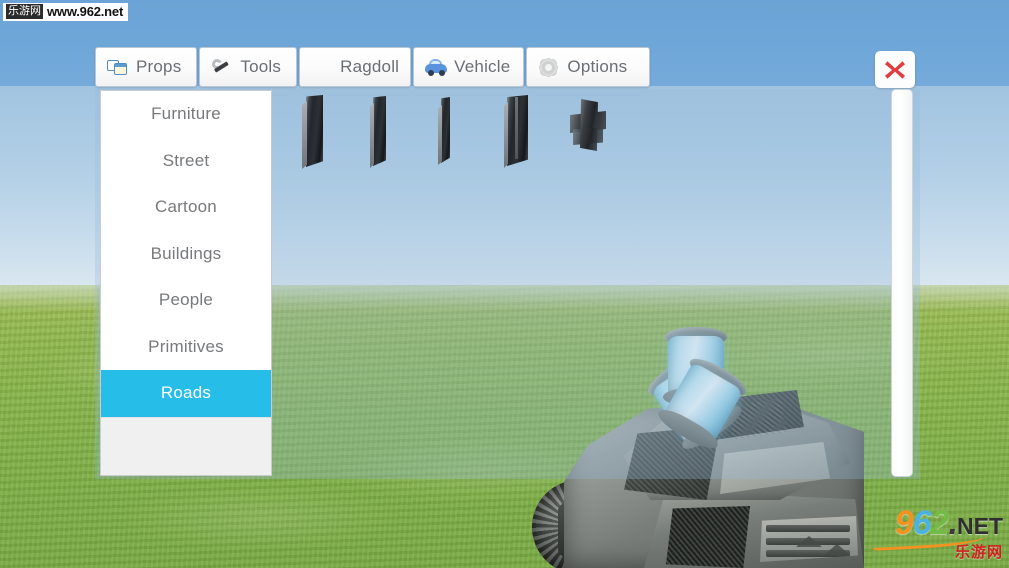  What do you see at coordinates (459, 133) in the screenshot?
I see `prop-thumb-road-straight-narrow` at bounding box center [459, 133].